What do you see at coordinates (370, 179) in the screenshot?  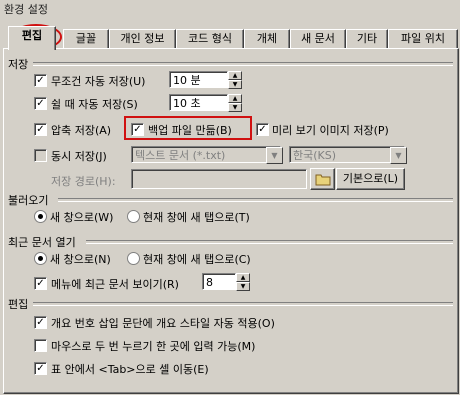 I see `default-path-button: 기본으로(L)` at bounding box center [370, 179].